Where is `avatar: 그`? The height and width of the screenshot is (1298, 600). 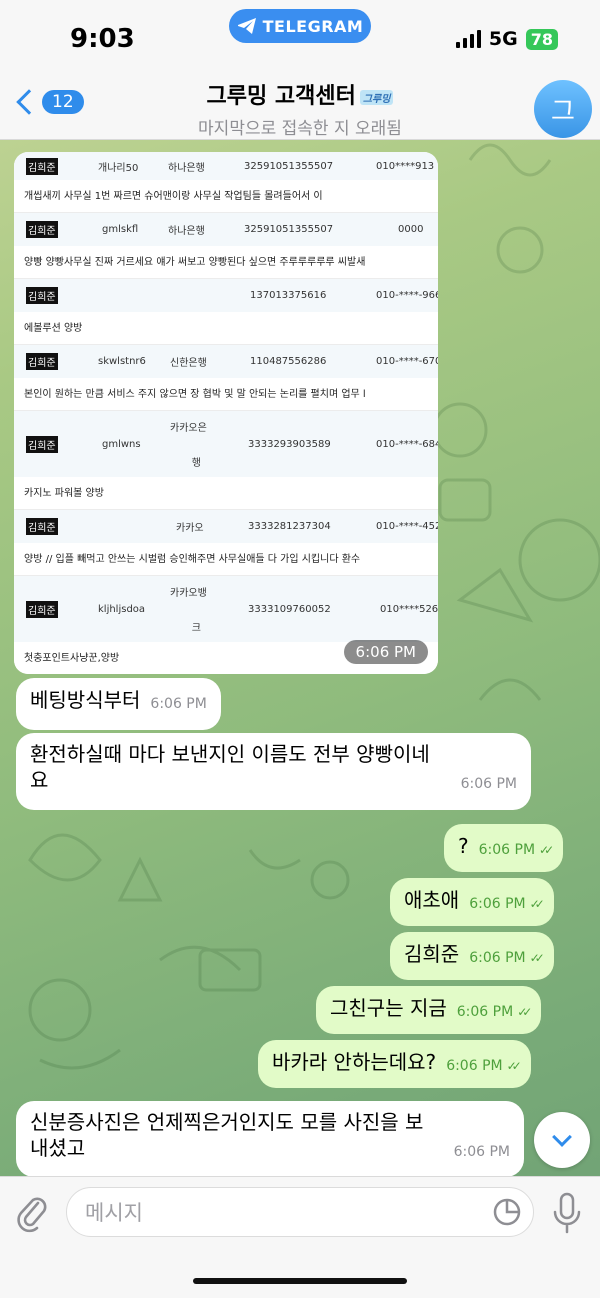 avatar: 그 is located at coordinates (563, 109).